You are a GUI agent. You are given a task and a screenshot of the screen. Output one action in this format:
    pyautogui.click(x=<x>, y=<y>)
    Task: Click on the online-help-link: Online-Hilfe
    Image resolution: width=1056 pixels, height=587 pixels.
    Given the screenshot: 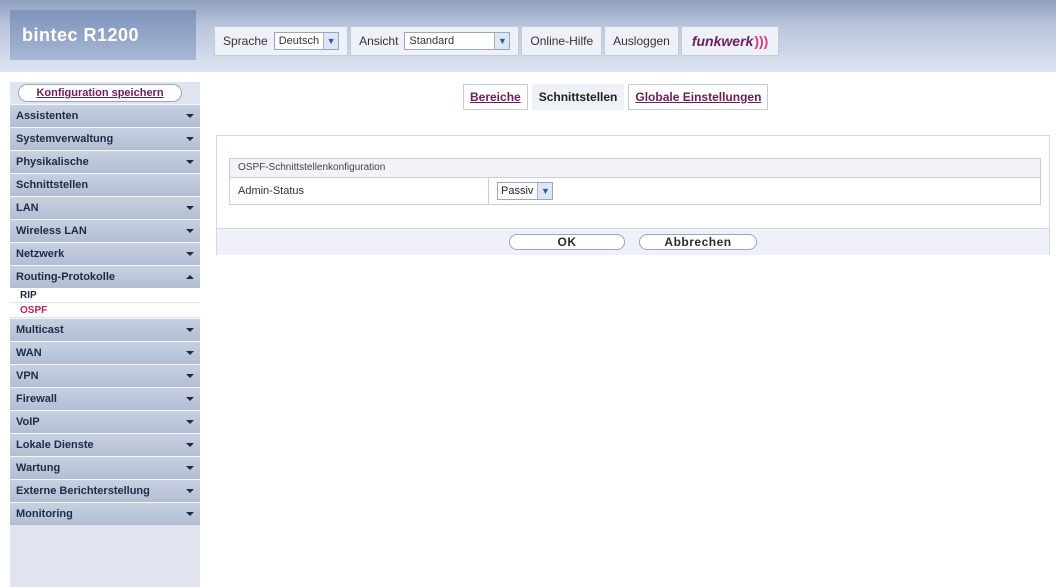 What is the action you would take?
    pyautogui.click(x=562, y=41)
    